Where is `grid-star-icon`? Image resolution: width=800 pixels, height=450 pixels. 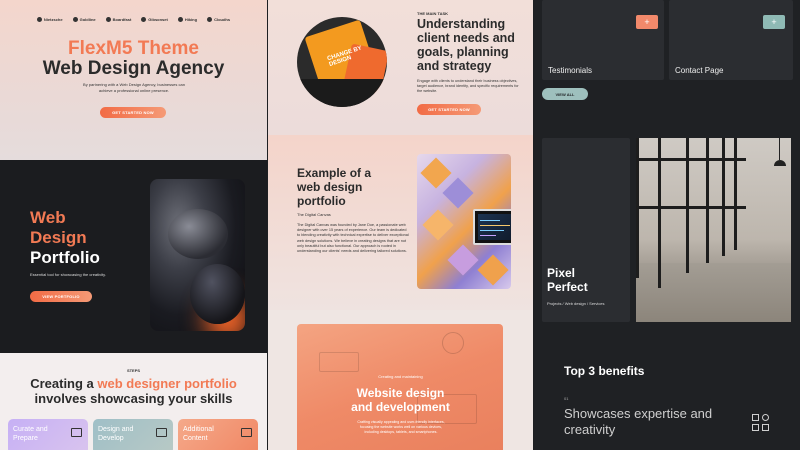 grid-star-icon is located at coordinates (761, 423).